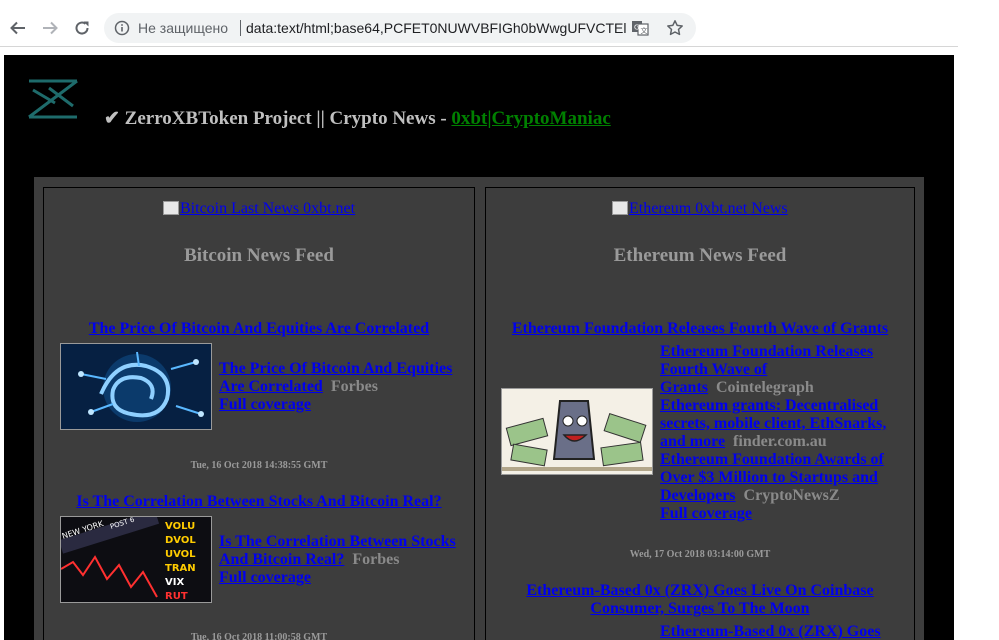 This screenshot has height=640, width=999. What do you see at coordinates (479, 46) in the screenshot?
I see `toolbar-divider` at bounding box center [479, 46].